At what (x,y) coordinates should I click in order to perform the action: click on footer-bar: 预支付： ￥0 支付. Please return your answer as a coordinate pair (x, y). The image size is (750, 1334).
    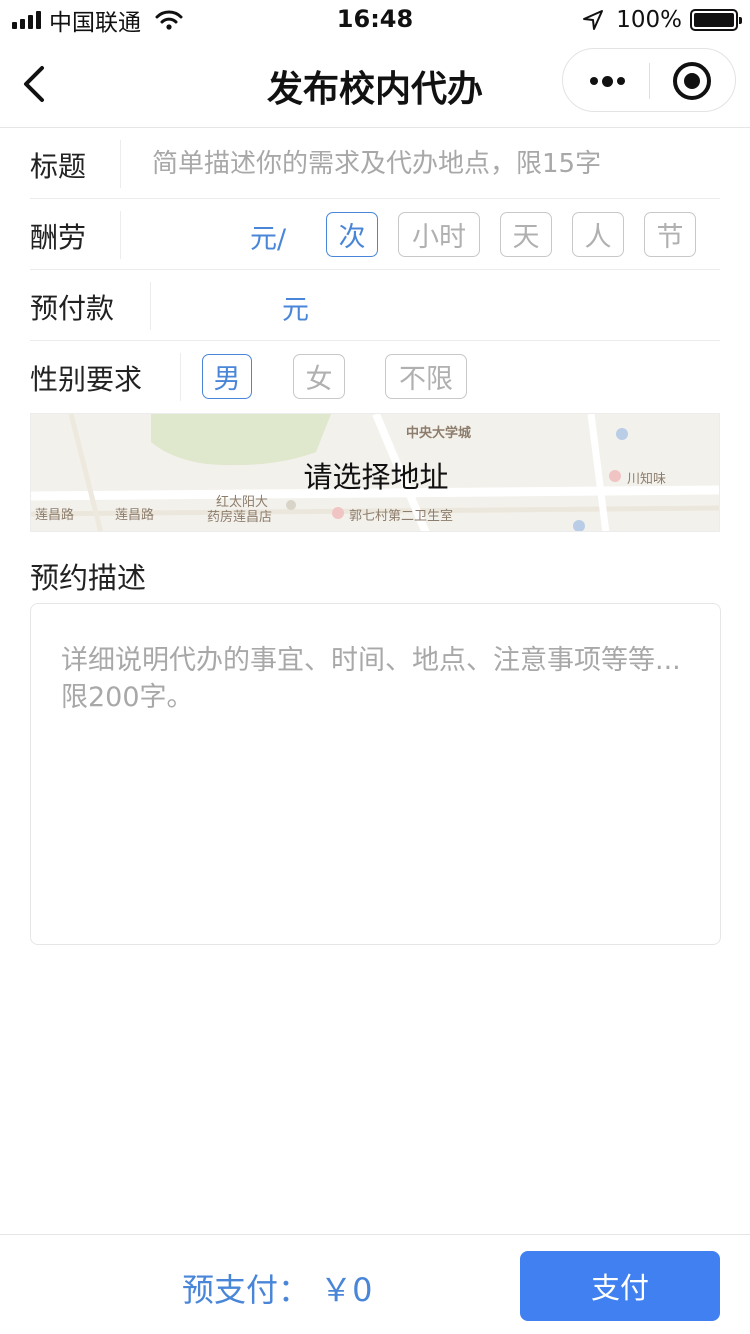
    Looking at the image, I should click on (375, 1284).